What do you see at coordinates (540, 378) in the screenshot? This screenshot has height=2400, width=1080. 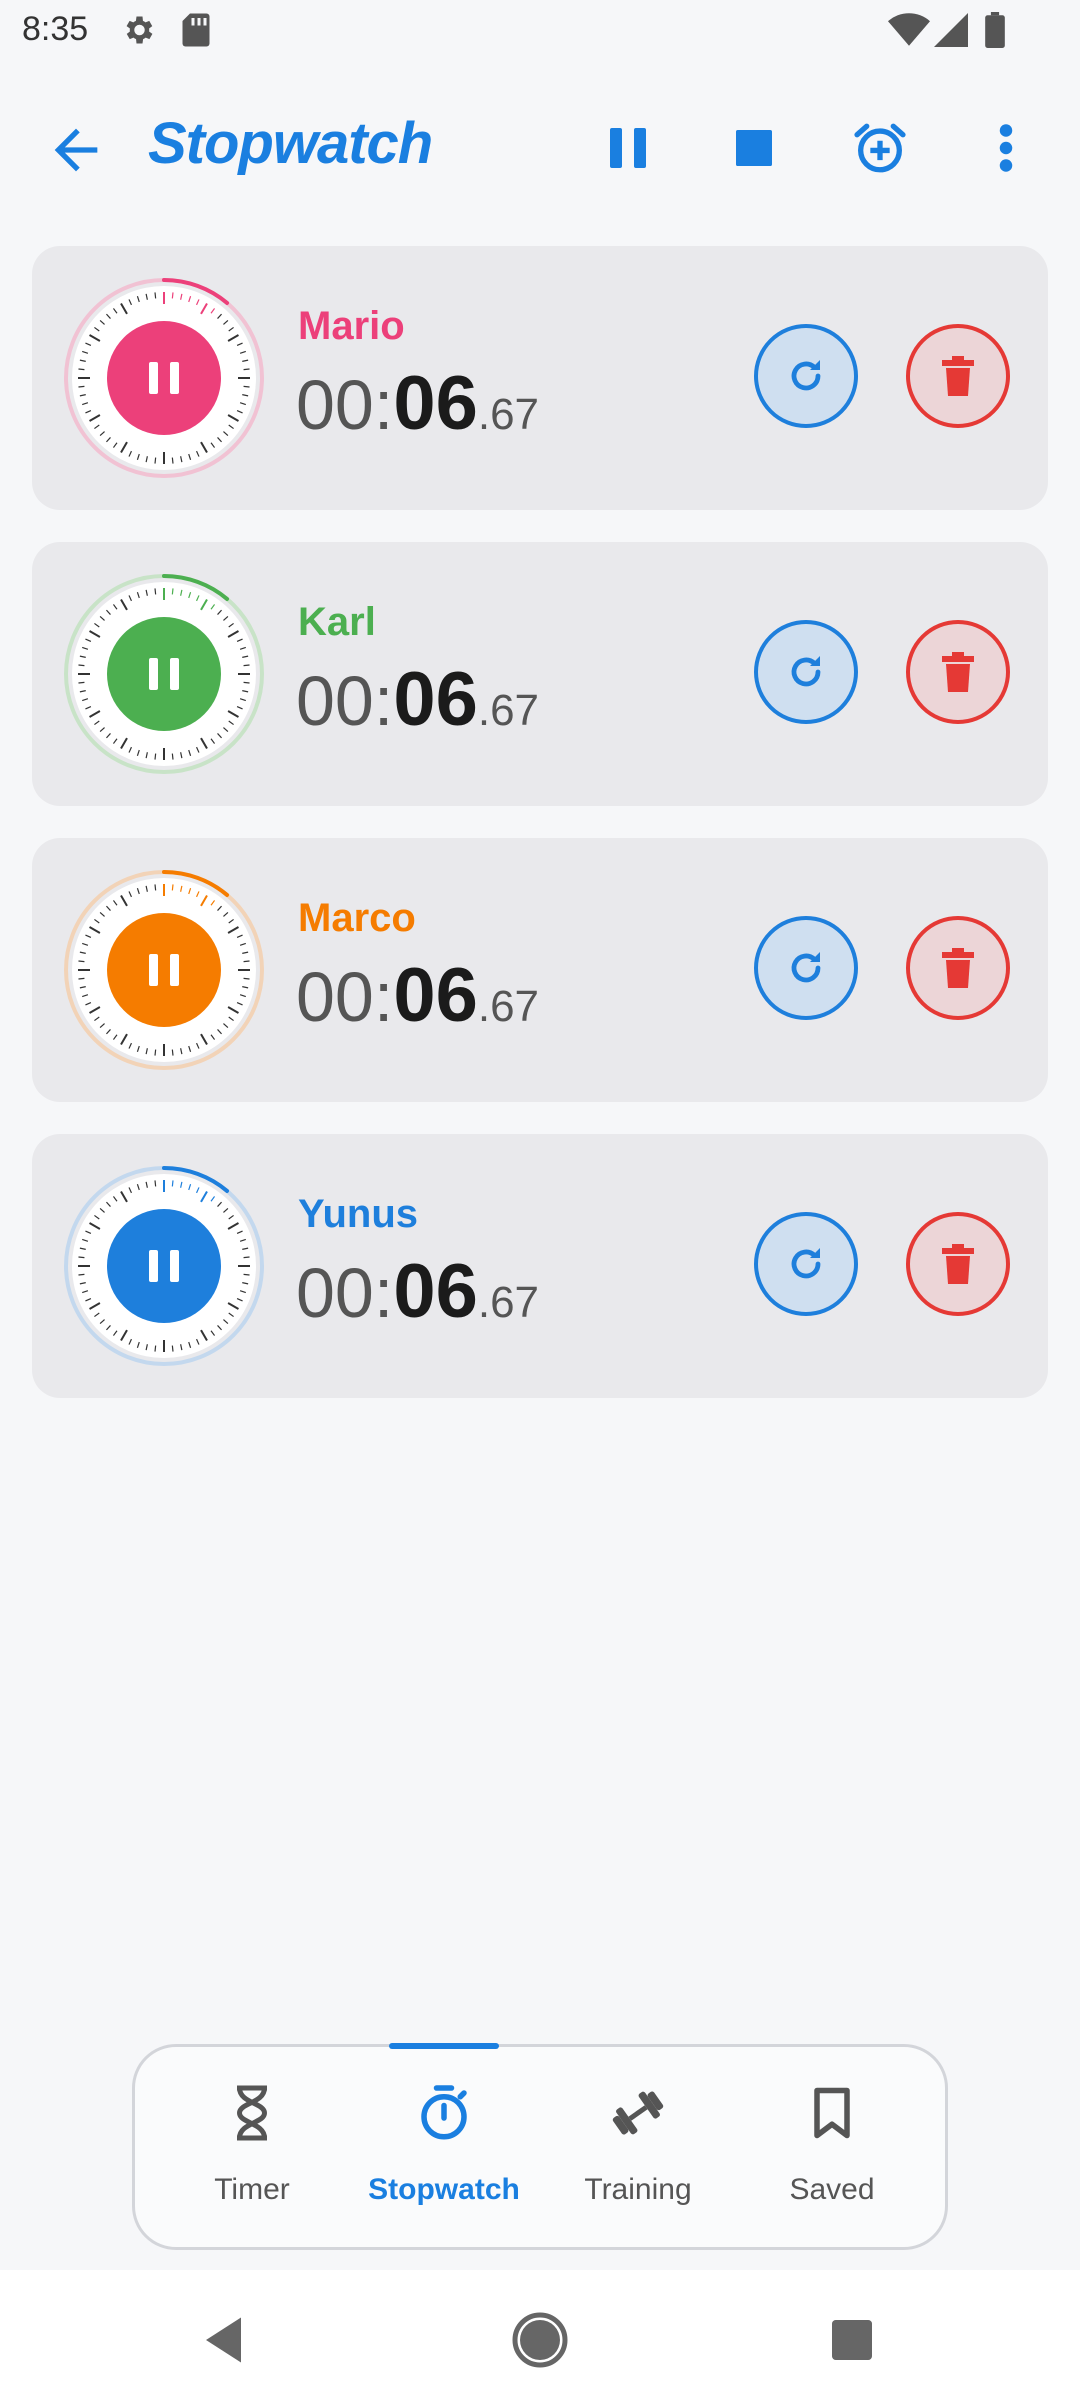 I see `stopwatch-card: Mario 00:06.67` at bounding box center [540, 378].